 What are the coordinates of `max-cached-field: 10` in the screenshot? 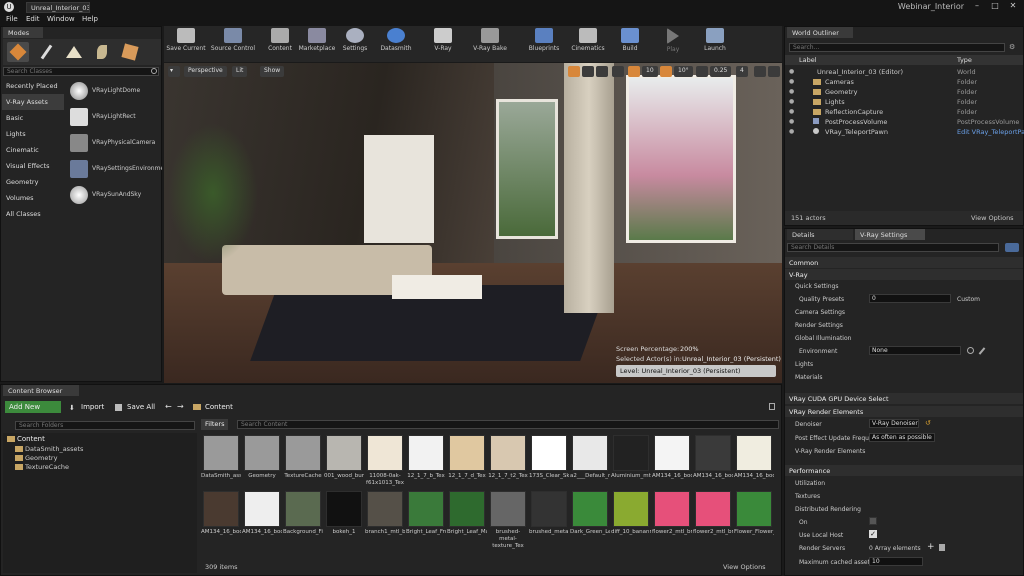 It's located at (896, 561).